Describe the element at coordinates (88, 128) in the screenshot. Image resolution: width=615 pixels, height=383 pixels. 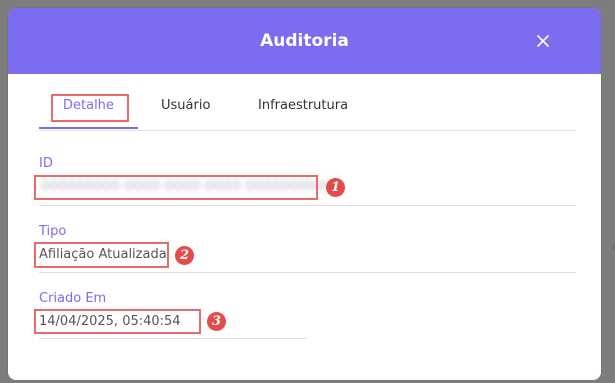
I see `active-tab-indicator` at that location.